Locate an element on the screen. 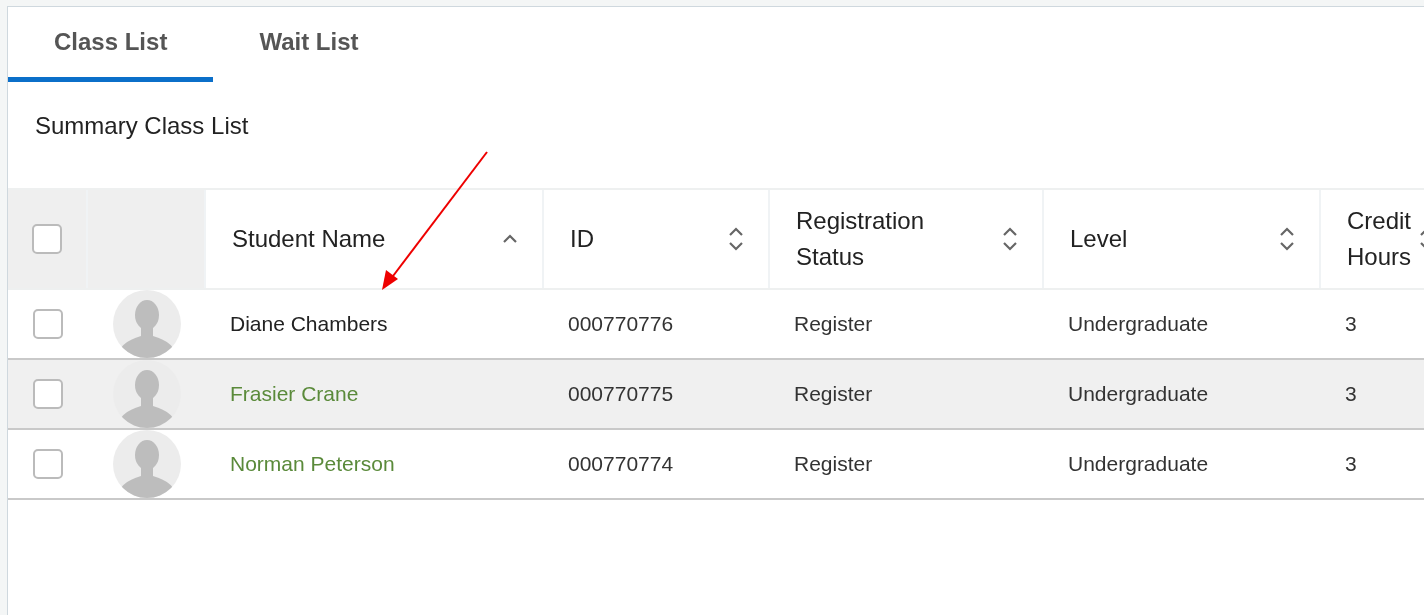  section-title: Summary Class List is located at coordinates (142, 126).